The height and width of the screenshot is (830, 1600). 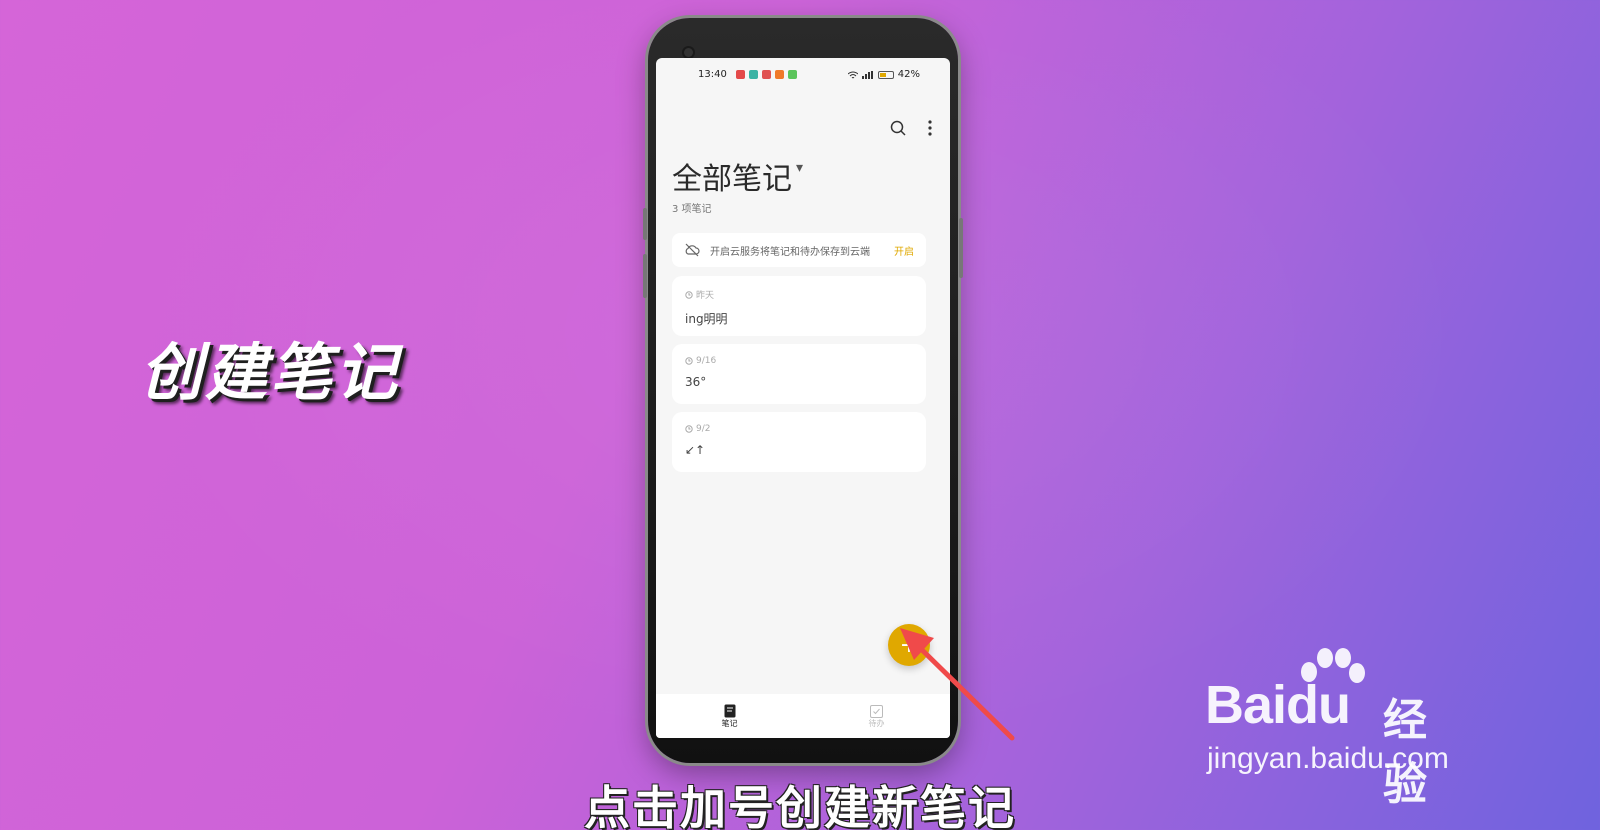 I want to click on watermark-logo: Baidu, so click(x=1278, y=705).